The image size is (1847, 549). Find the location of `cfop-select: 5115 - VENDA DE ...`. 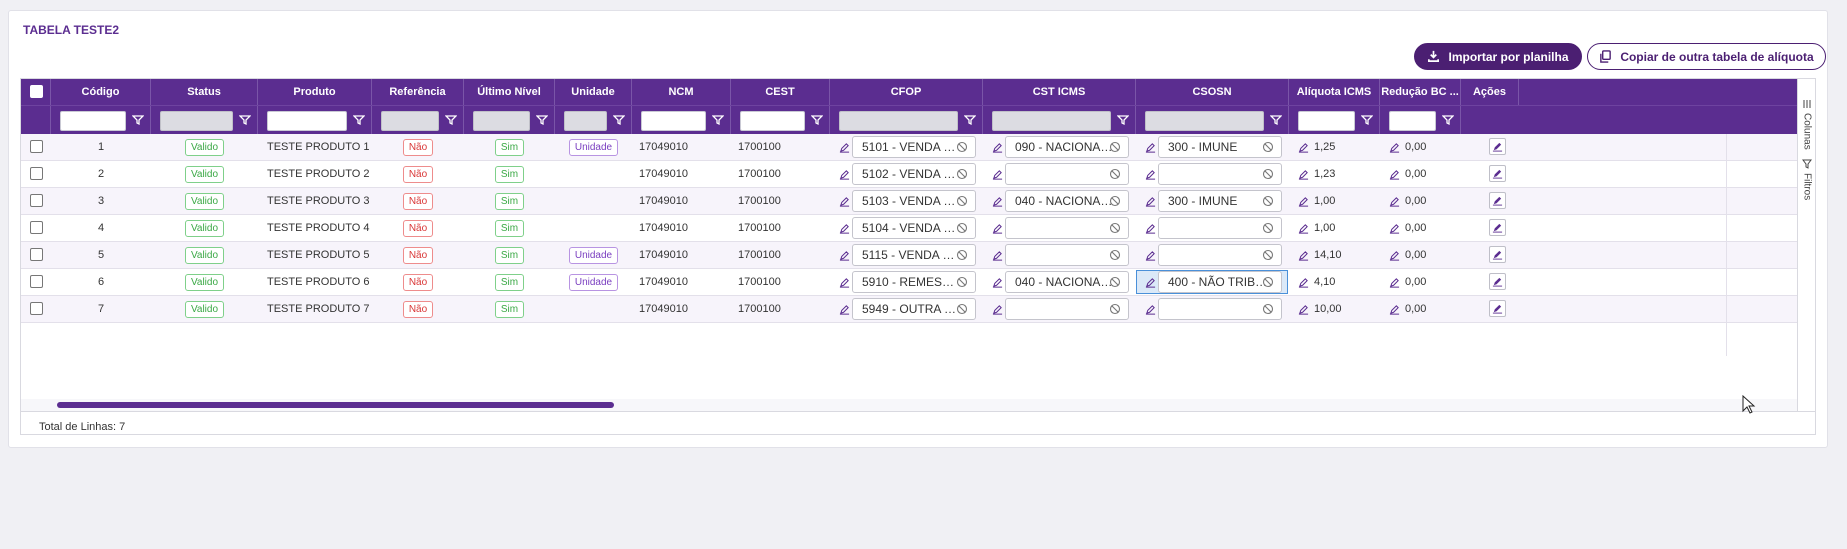

cfop-select: 5115 - VENDA DE ... is located at coordinates (914, 255).